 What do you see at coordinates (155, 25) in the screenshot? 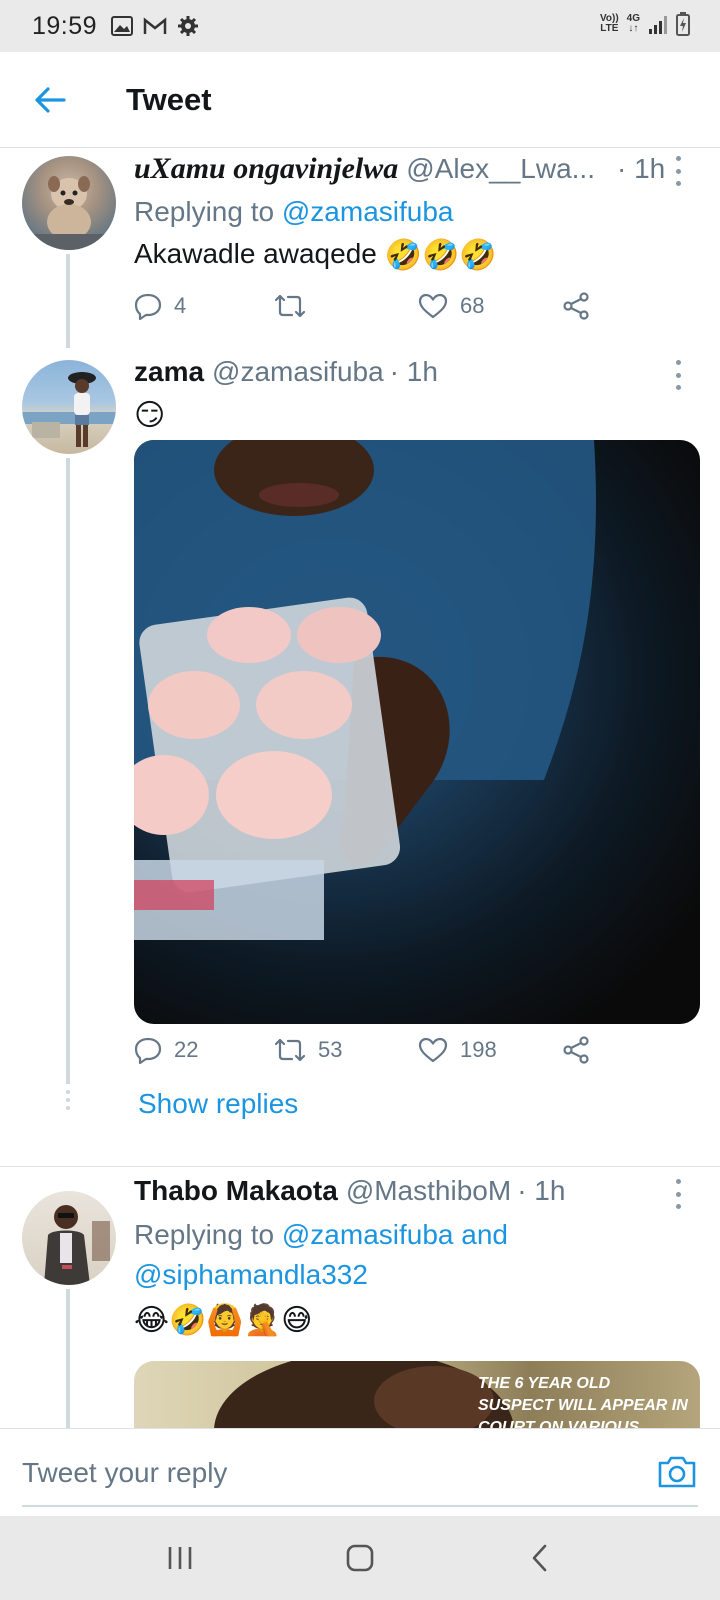
I see `gmail-icon` at bounding box center [155, 25].